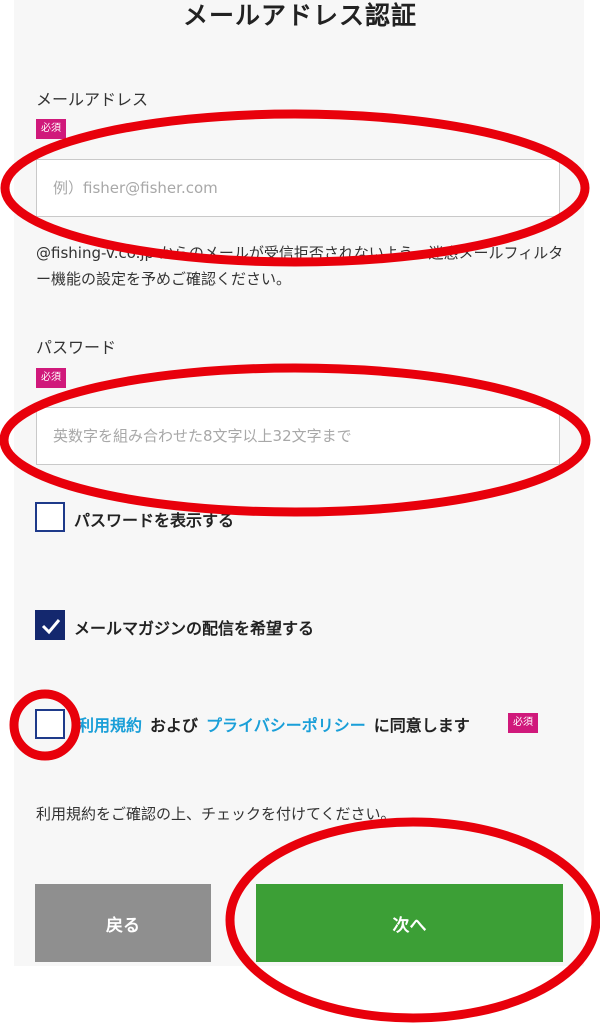 This screenshot has height=1024, width=600. What do you see at coordinates (154, 519) in the screenshot?
I see `show-password-label: パスワードを表示する` at bounding box center [154, 519].